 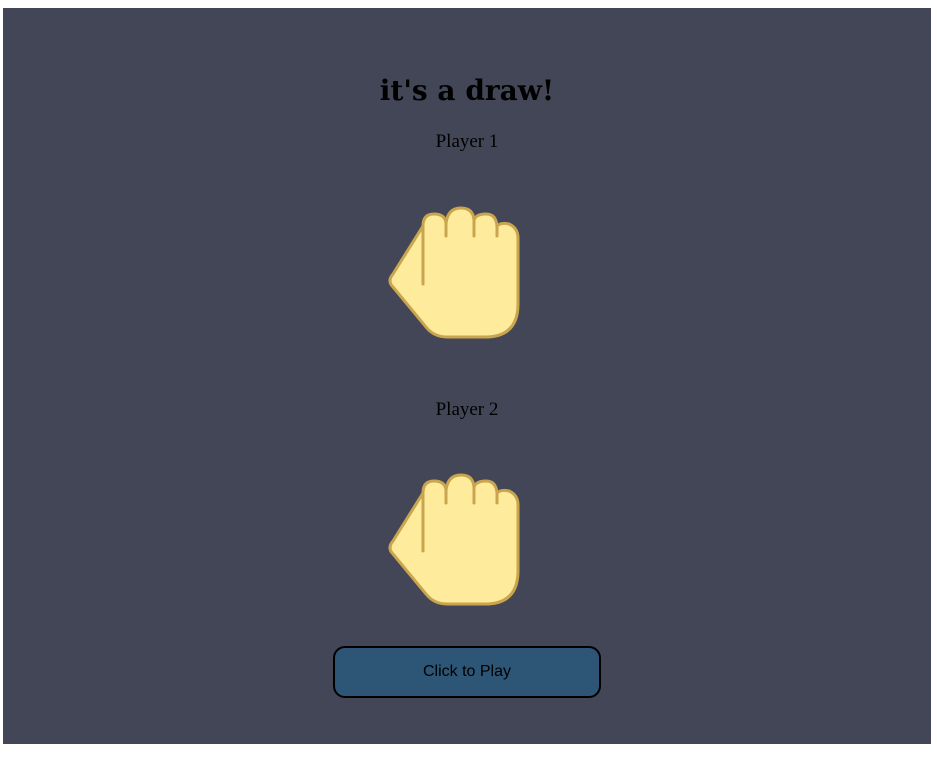 What do you see at coordinates (457, 272) in the screenshot?
I see `player-1-rock-fist-icon` at bounding box center [457, 272].